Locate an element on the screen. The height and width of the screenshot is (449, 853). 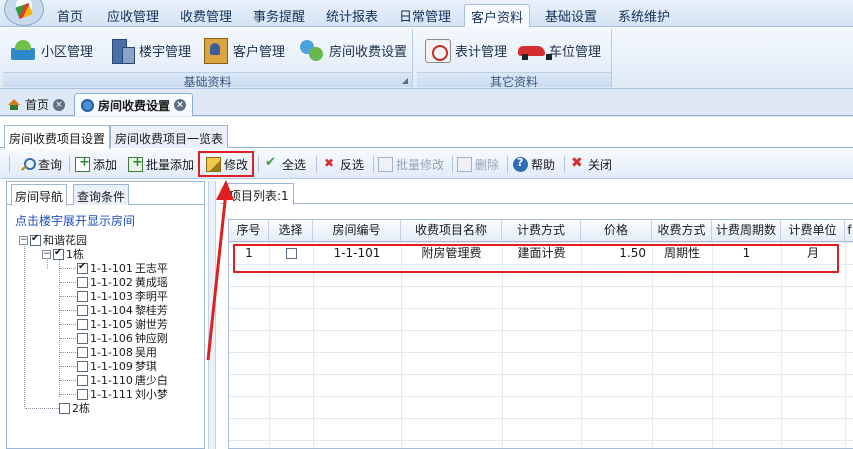
help-label: 帮助 is located at coordinates (543, 164).